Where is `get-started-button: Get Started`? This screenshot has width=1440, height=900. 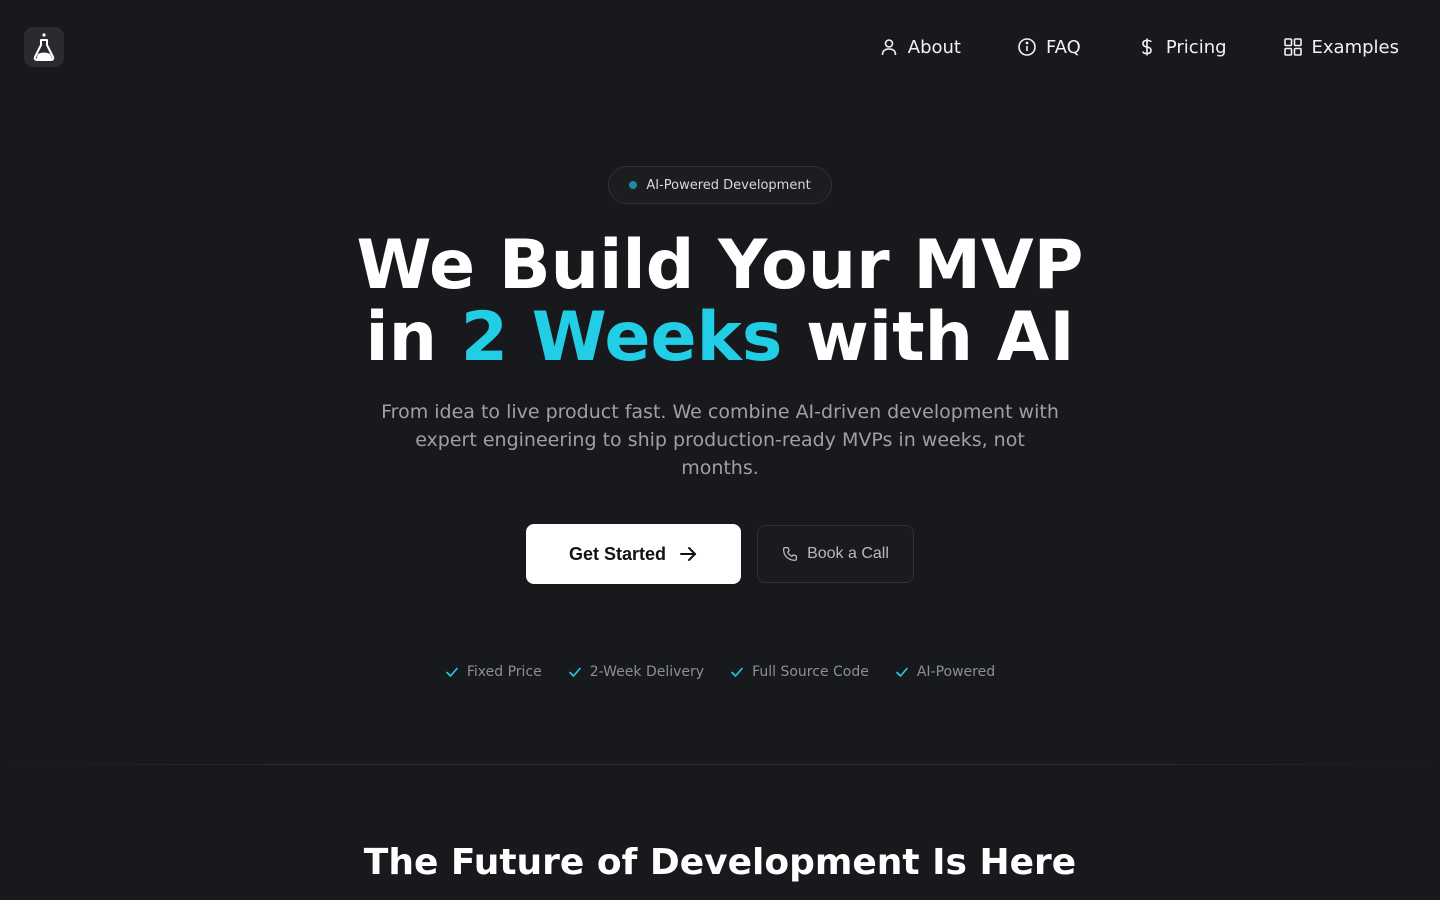
get-started-button: Get Started is located at coordinates (633, 554).